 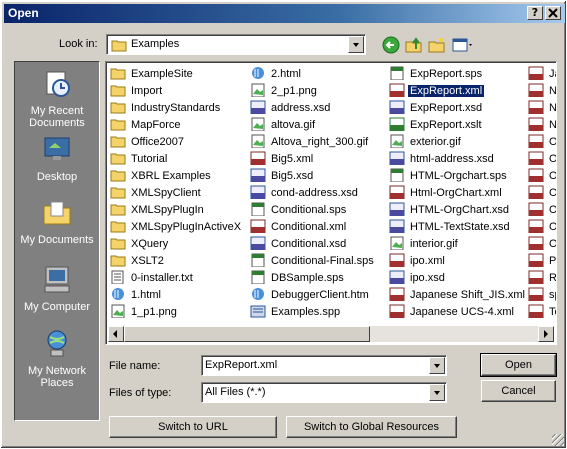 What do you see at coordinates (458, 176) in the screenshot?
I see `file-item: HTML-Orgchart.sps` at bounding box center [458, 176].